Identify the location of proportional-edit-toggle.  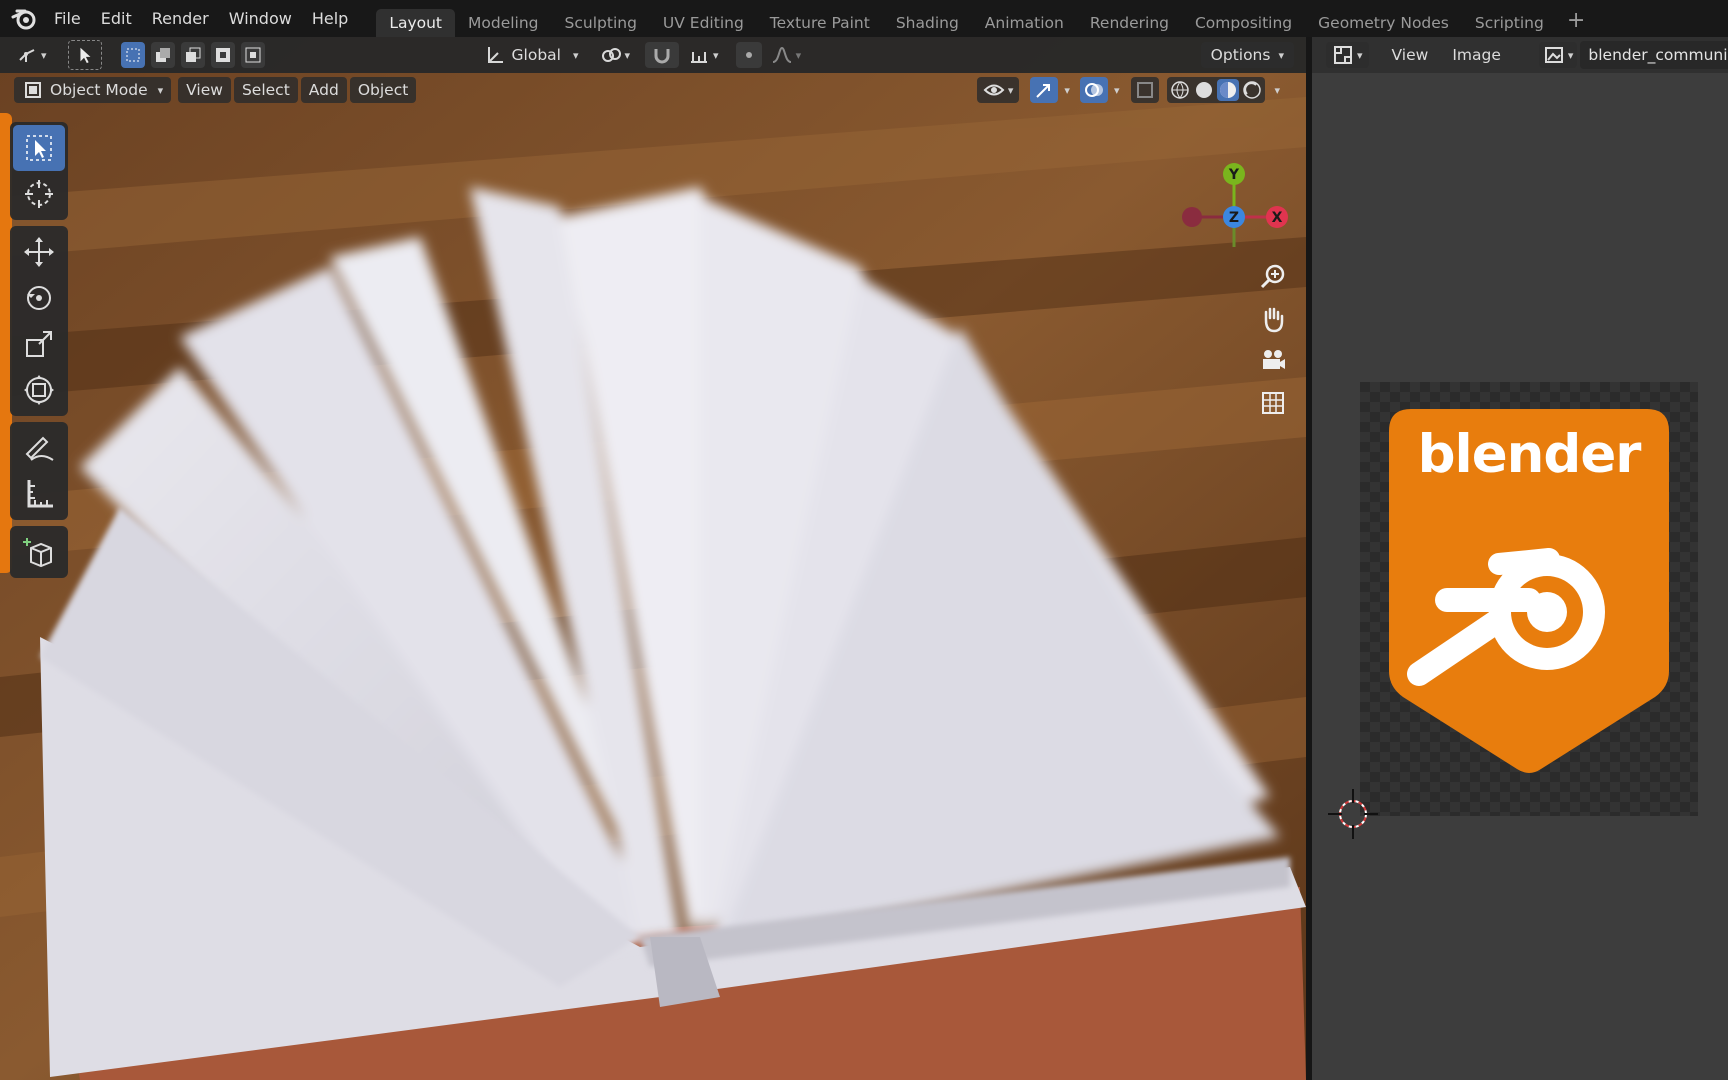
(748, 55).